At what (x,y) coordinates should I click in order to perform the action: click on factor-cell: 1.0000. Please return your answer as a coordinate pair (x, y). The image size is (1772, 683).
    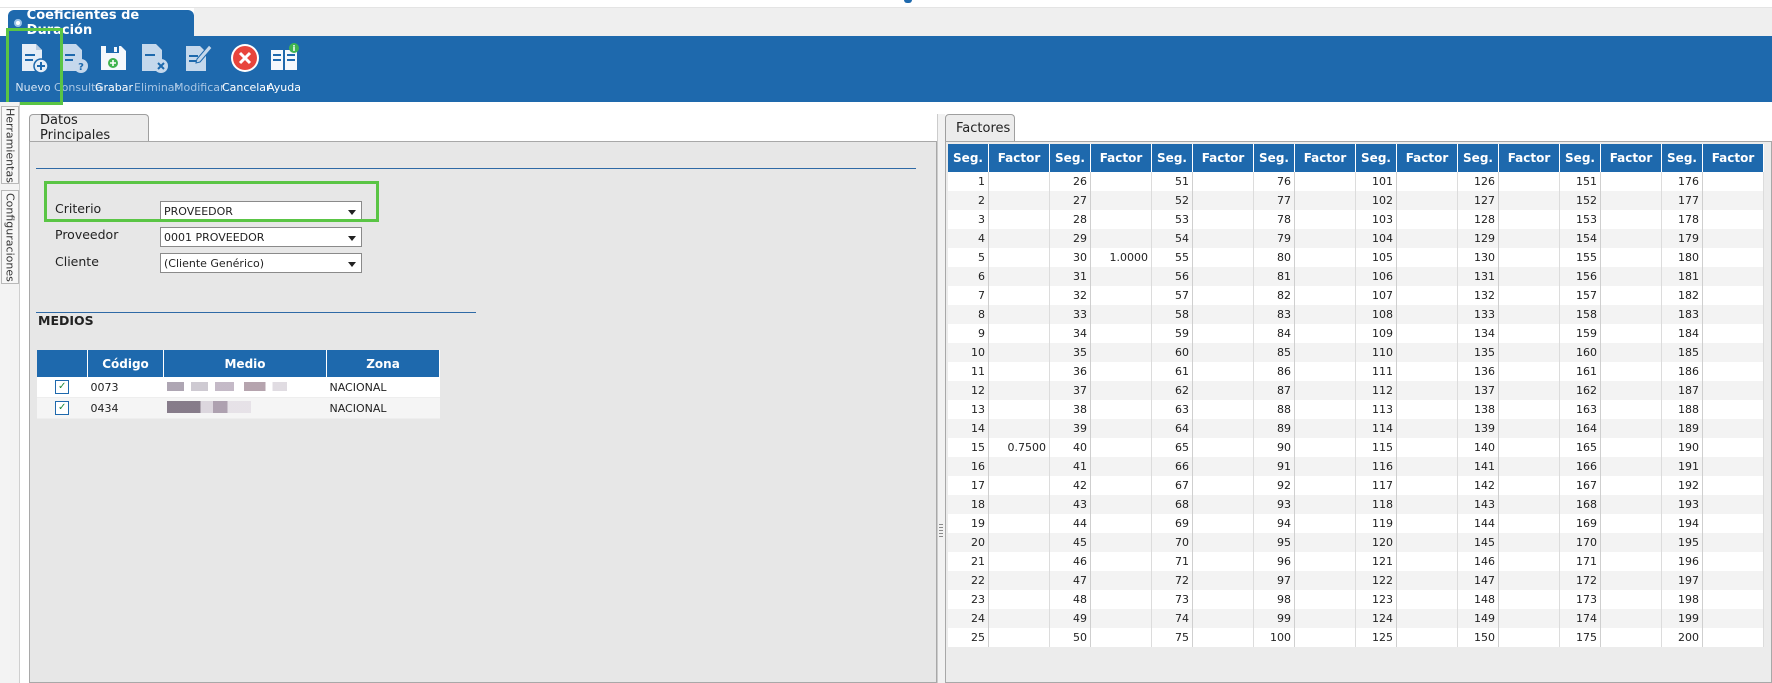
    Looking at the image, I should click on (1121, 257).